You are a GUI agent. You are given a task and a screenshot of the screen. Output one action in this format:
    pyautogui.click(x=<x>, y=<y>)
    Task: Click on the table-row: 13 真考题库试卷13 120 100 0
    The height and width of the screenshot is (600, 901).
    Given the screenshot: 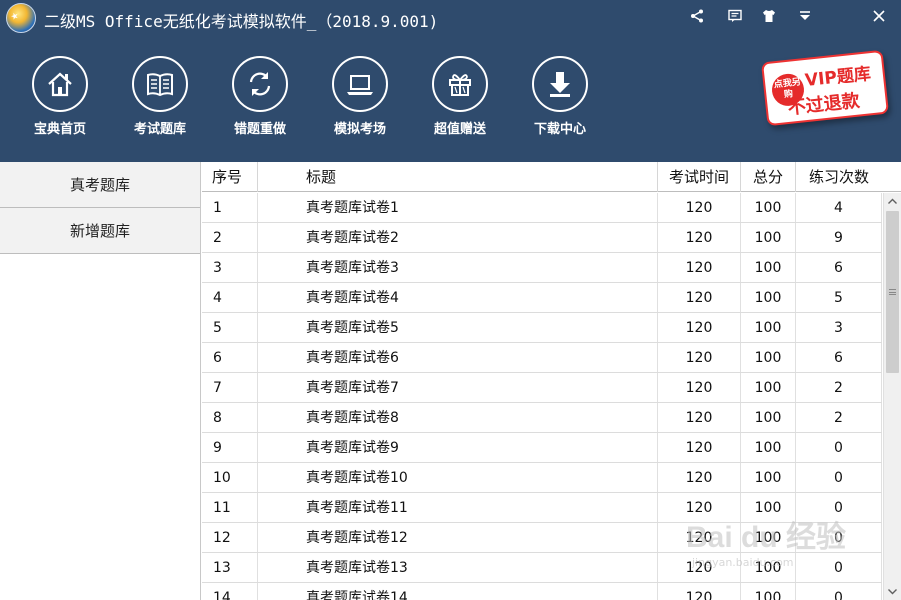 What is the action you would take?
    pyautogui.click(x=542, y=568)
    